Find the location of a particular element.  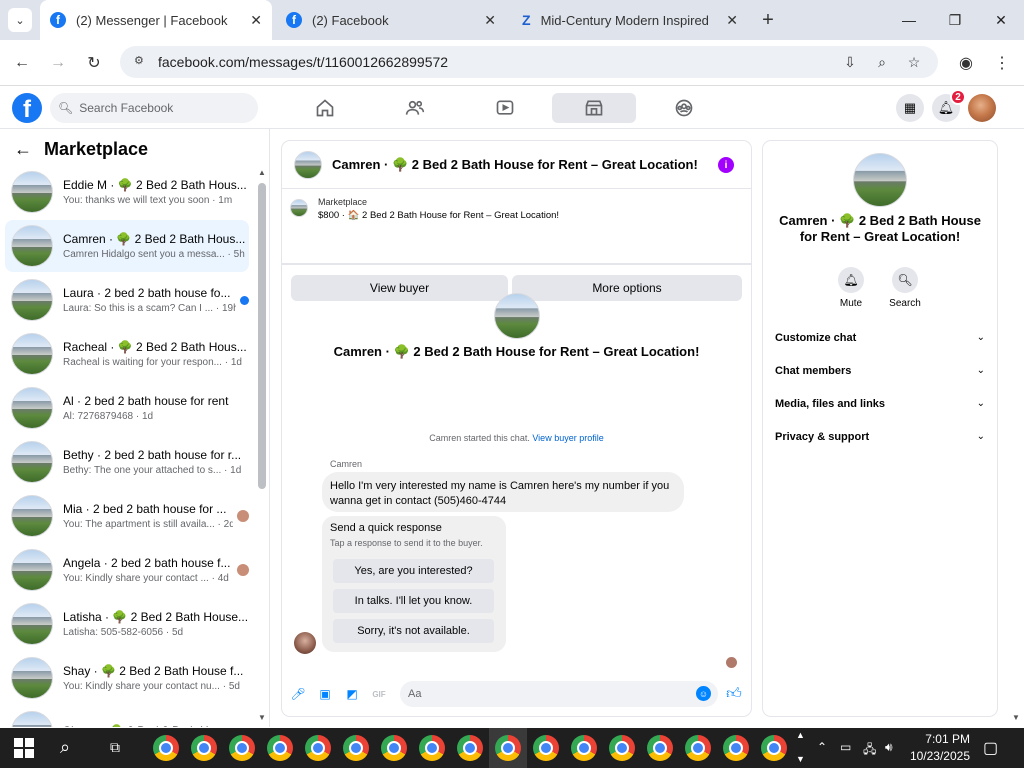

quick-reply-unavailable: Sorry, it's not available. is located at coordinates (413, 631).